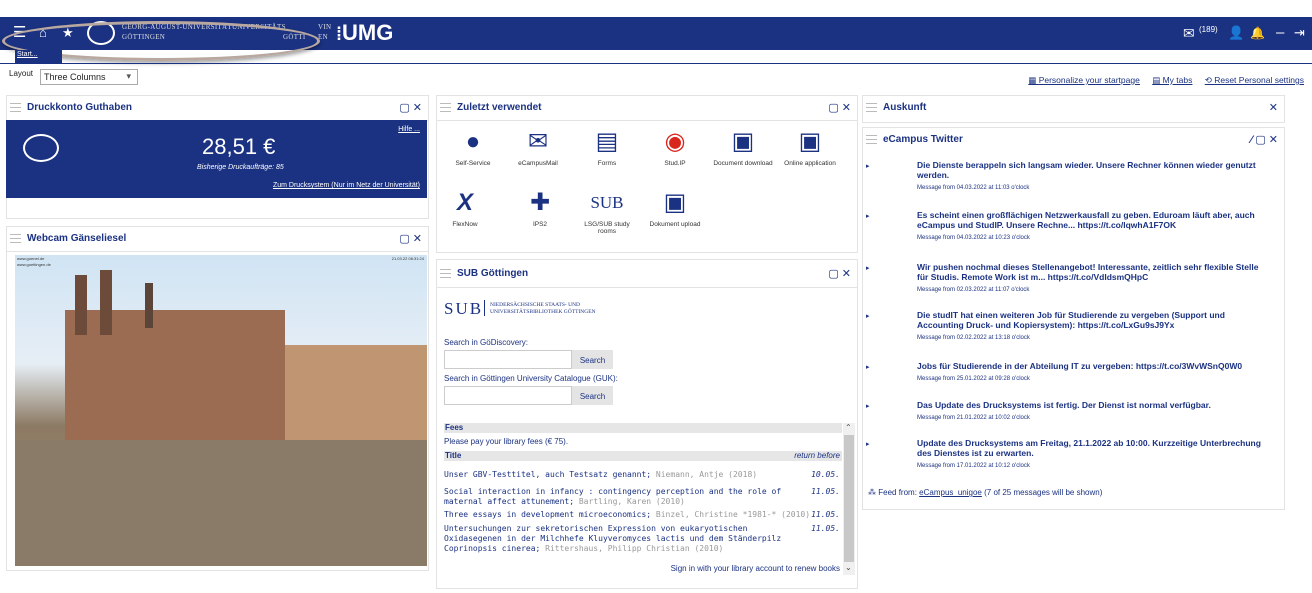 Image resolution: width=1312 pixels, height=593 pixels. I want to click on scroll-up-icon: ⌃, so click(848, 427).